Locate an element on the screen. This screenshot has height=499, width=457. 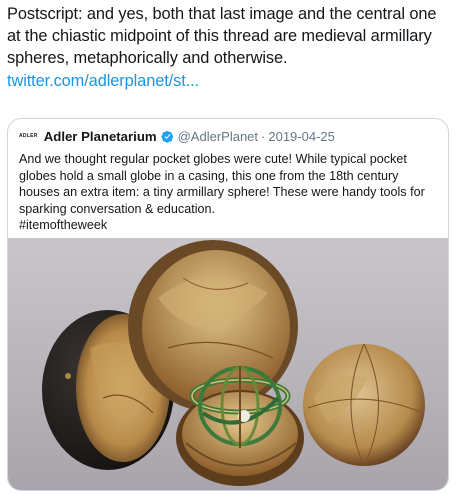
quoted-author-name: Adler Planetarium is located at coordinates (100, 136).